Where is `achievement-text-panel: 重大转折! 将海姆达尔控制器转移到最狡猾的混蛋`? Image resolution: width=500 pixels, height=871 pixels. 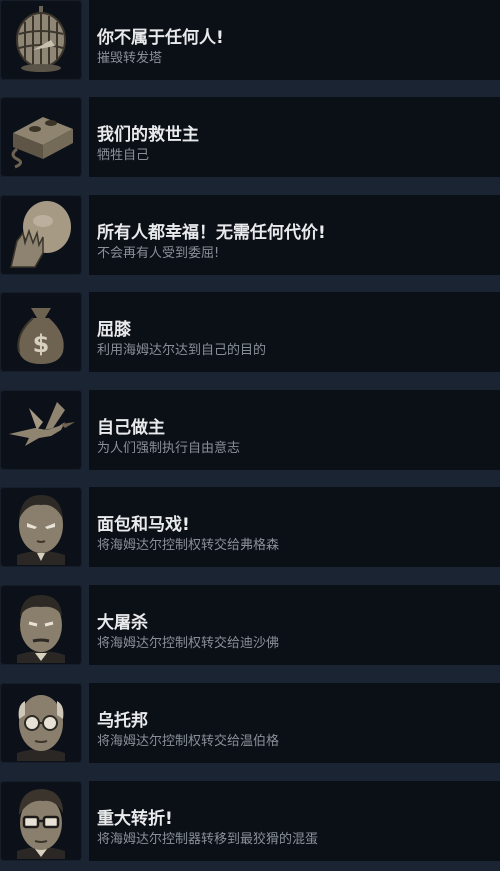 achievement-text-panel: 重大转折! 将海姆达尔控制器转移到最狡猾的混蛋 is located at coordinates (294, 821).